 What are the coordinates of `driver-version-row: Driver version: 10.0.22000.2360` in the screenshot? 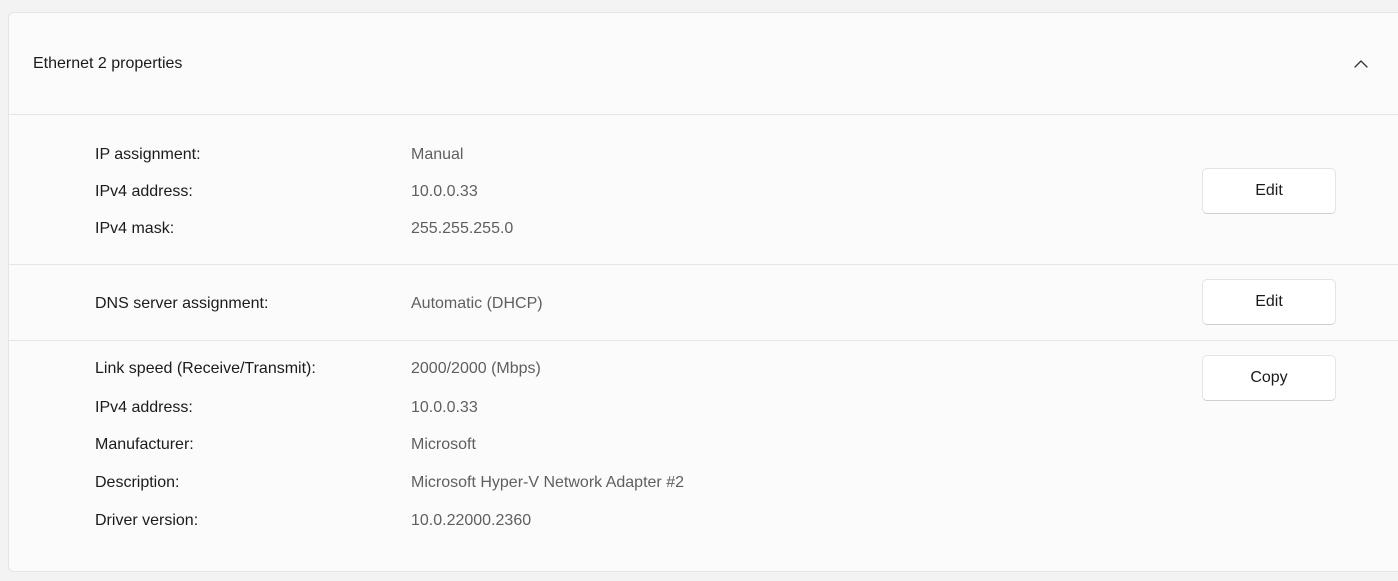 It's located at (703, 521).